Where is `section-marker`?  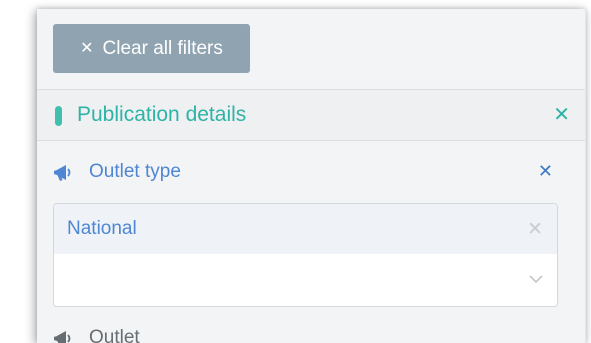
section-marker is located at coordinates (58, 116).